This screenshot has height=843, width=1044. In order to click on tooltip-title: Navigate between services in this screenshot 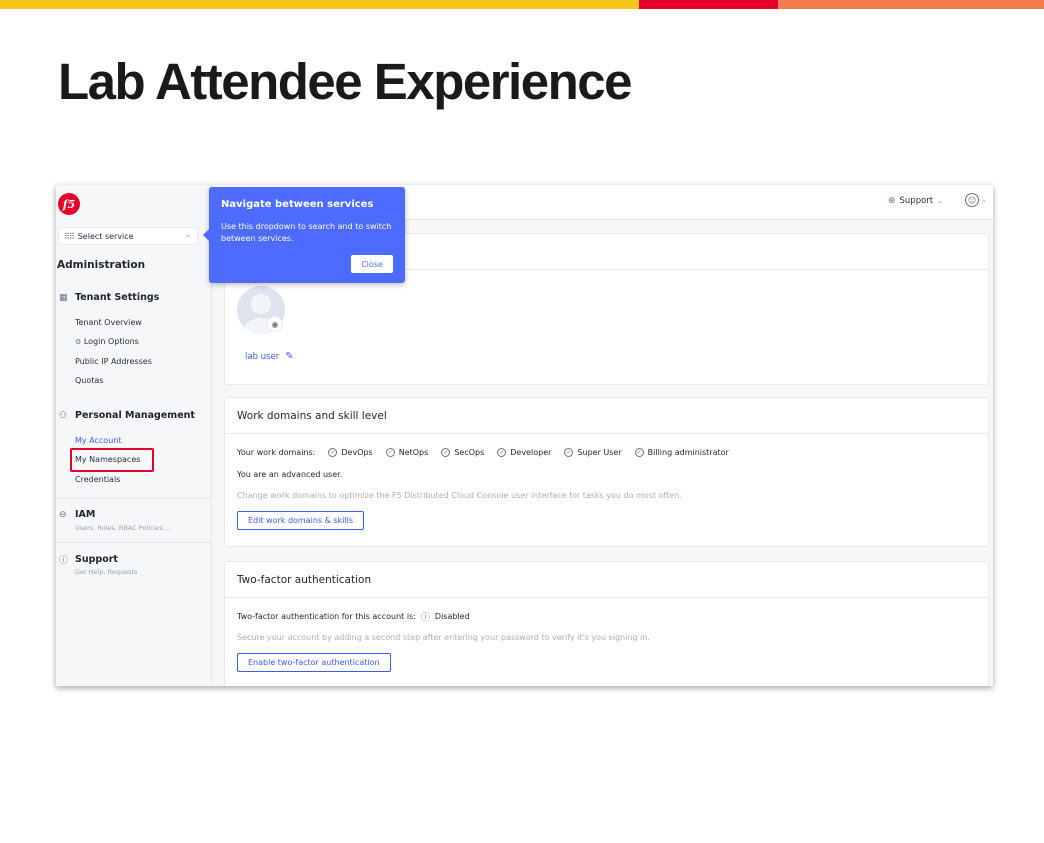, I will do `click(297, 204)`.